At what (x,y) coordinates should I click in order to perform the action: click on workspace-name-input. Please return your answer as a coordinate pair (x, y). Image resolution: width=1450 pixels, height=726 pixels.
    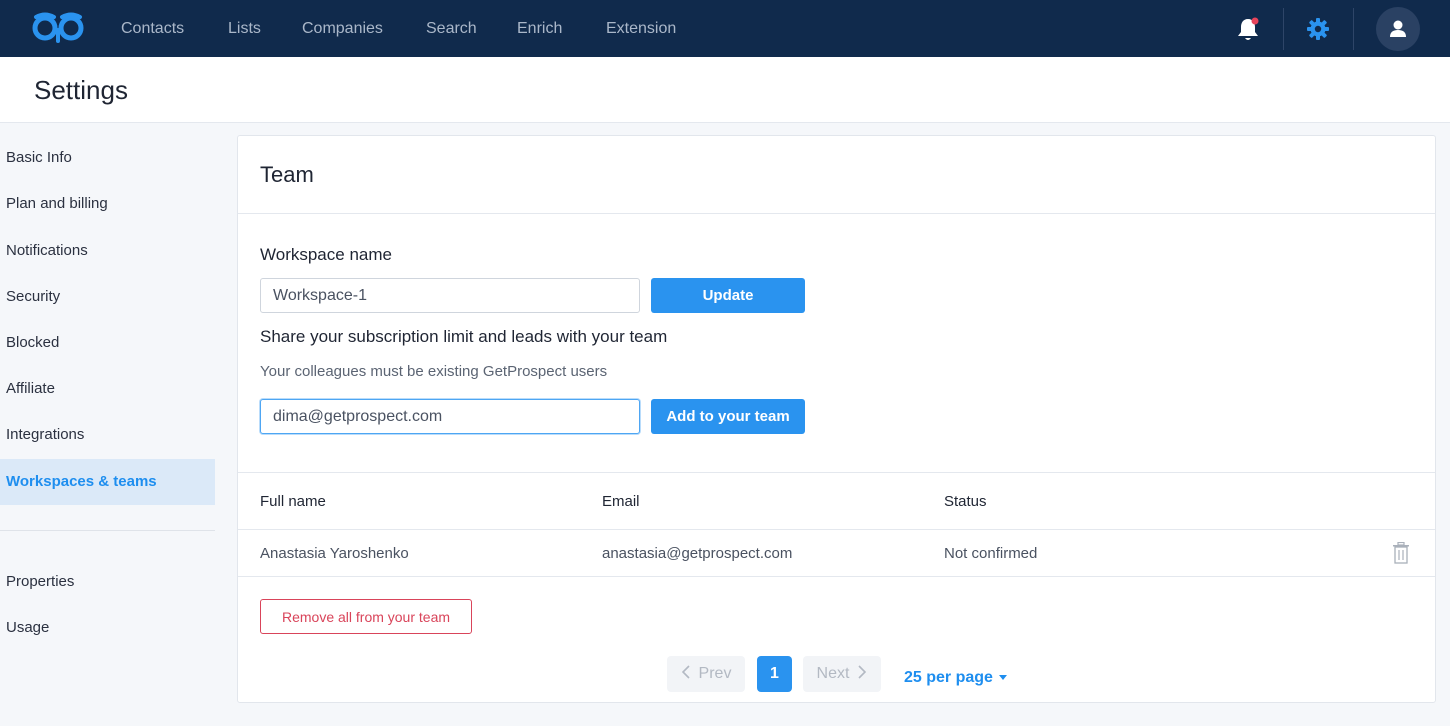
    Looking at the image, I should click on (450, 295).